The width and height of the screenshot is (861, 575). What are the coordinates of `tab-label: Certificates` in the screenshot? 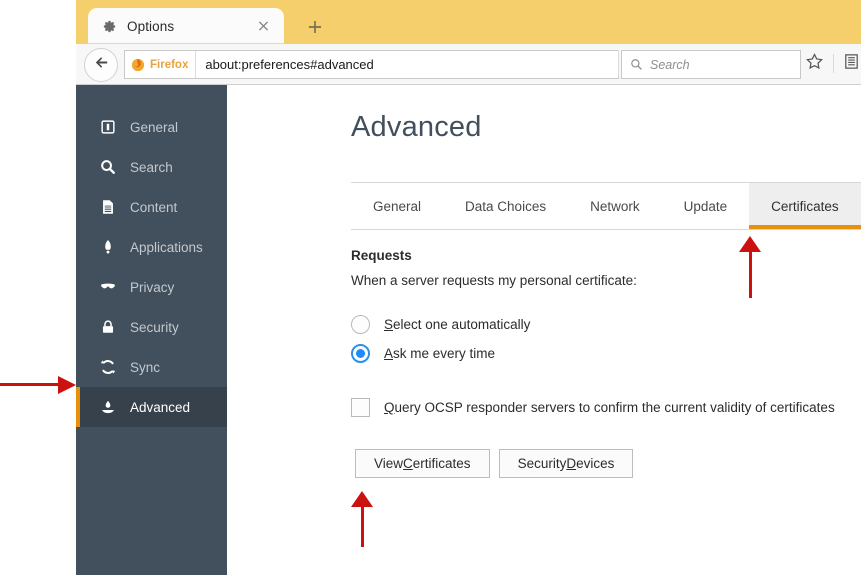 It's located at (805, 206).